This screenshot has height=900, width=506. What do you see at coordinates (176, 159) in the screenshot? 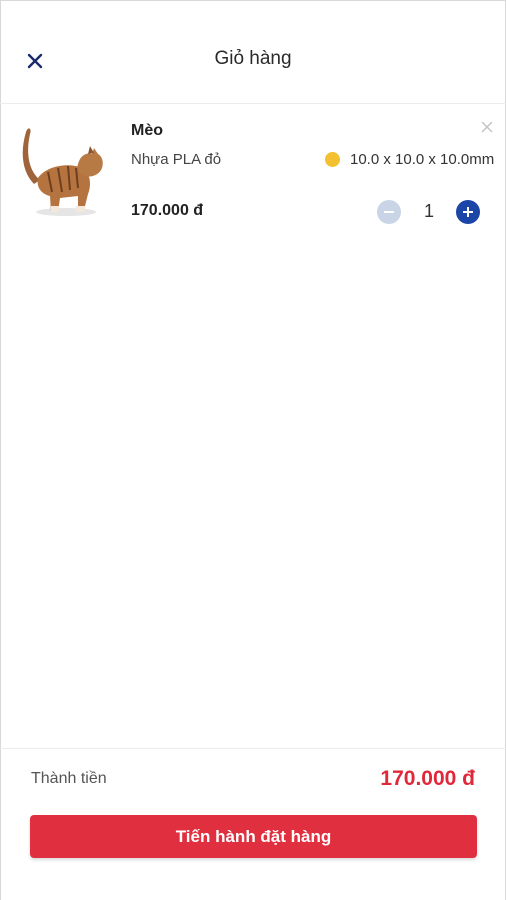
I see `item-material: Nhựa PLA đỏ` at bounding box center [176, 159].